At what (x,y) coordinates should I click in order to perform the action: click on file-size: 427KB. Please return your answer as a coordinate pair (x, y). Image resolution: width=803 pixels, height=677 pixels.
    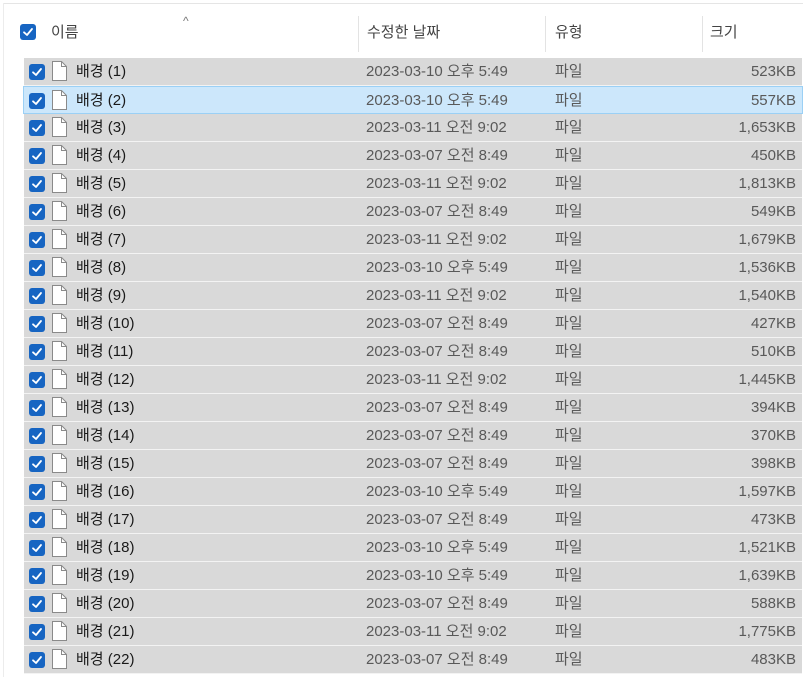
    Looking at the image, I should click on (773, 323).